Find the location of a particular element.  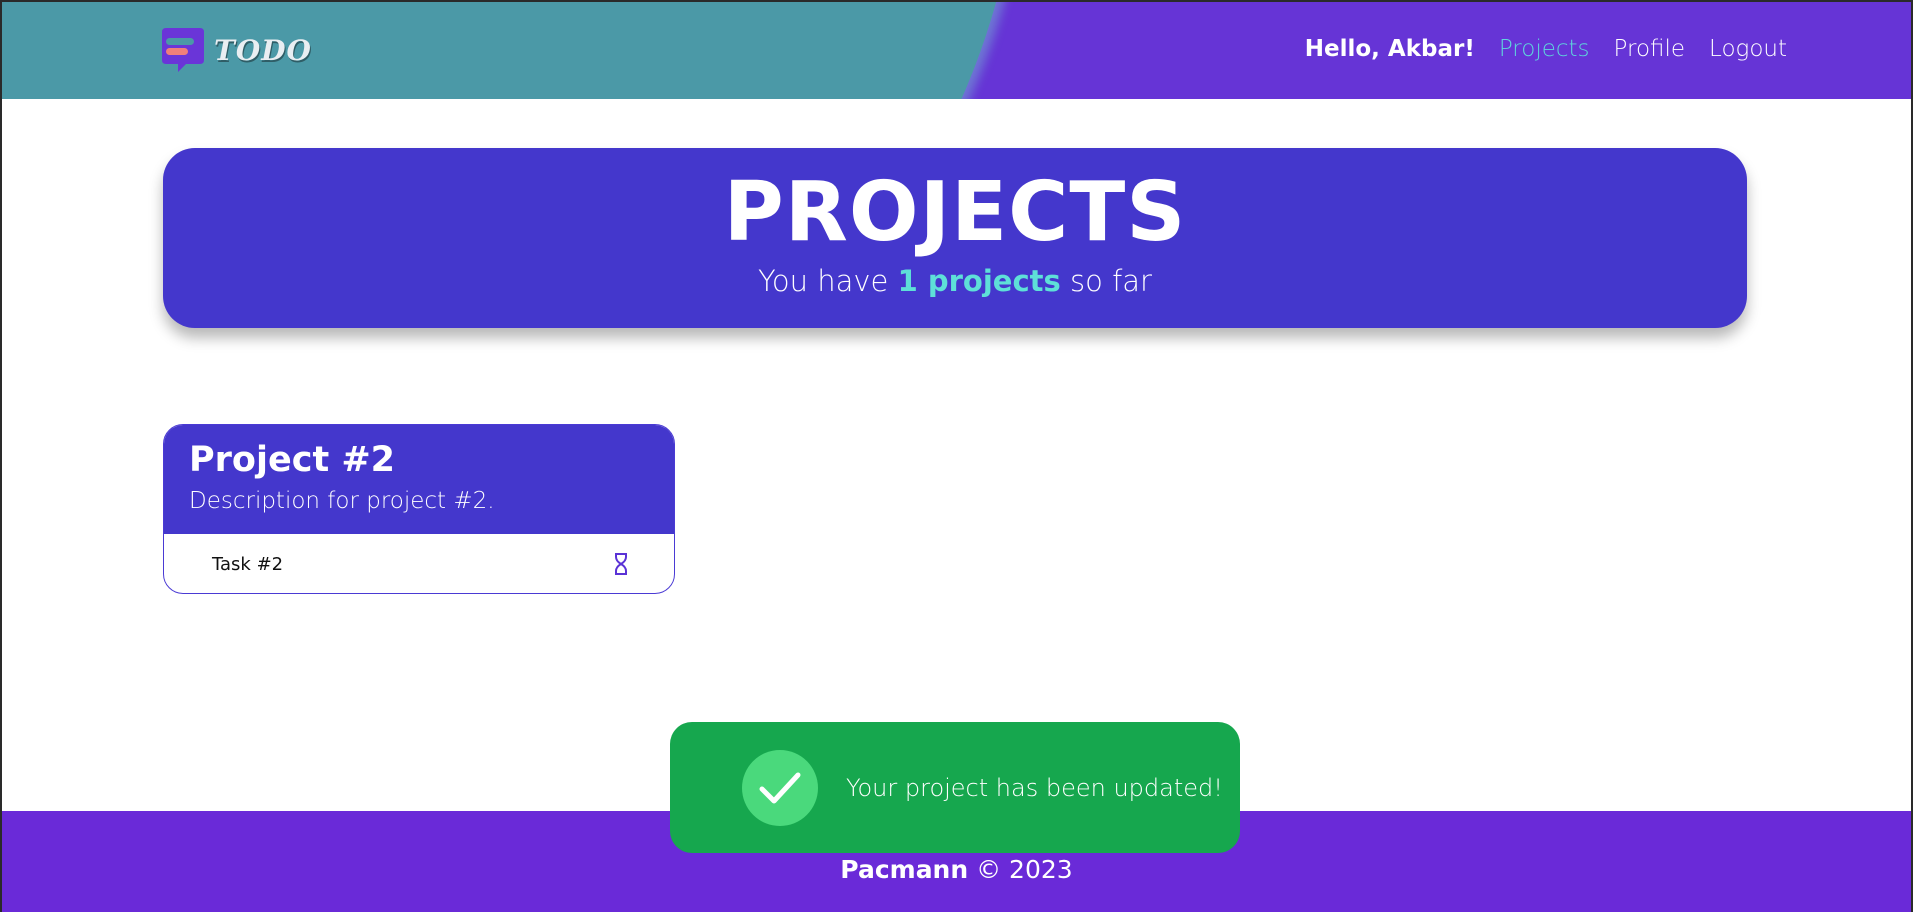

task-row: Task #2 is located at coordinates (419, 563).